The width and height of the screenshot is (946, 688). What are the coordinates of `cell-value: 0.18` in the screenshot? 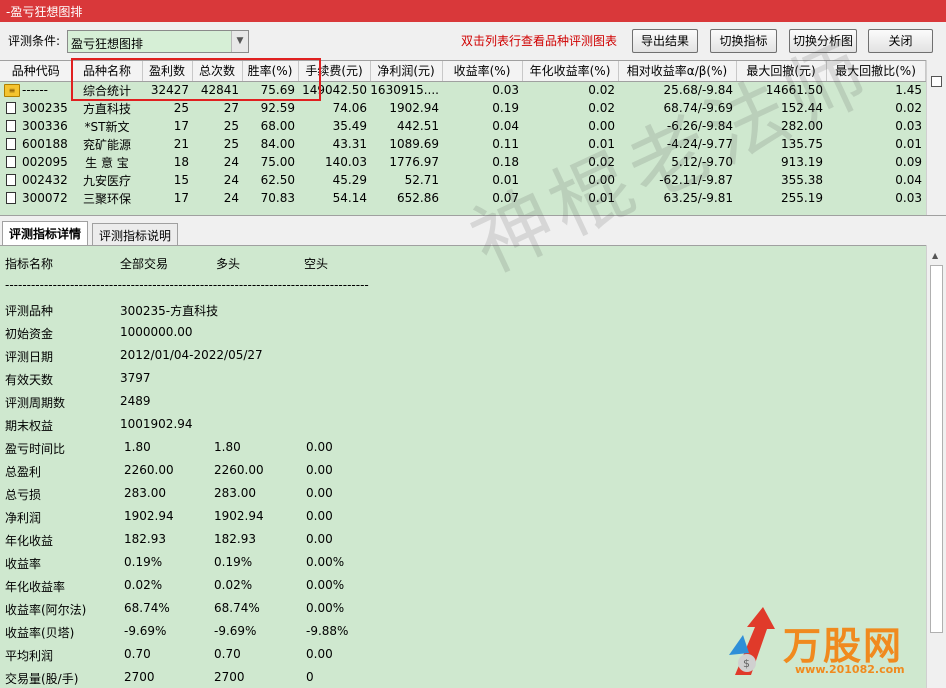 It's located at (482, 162).